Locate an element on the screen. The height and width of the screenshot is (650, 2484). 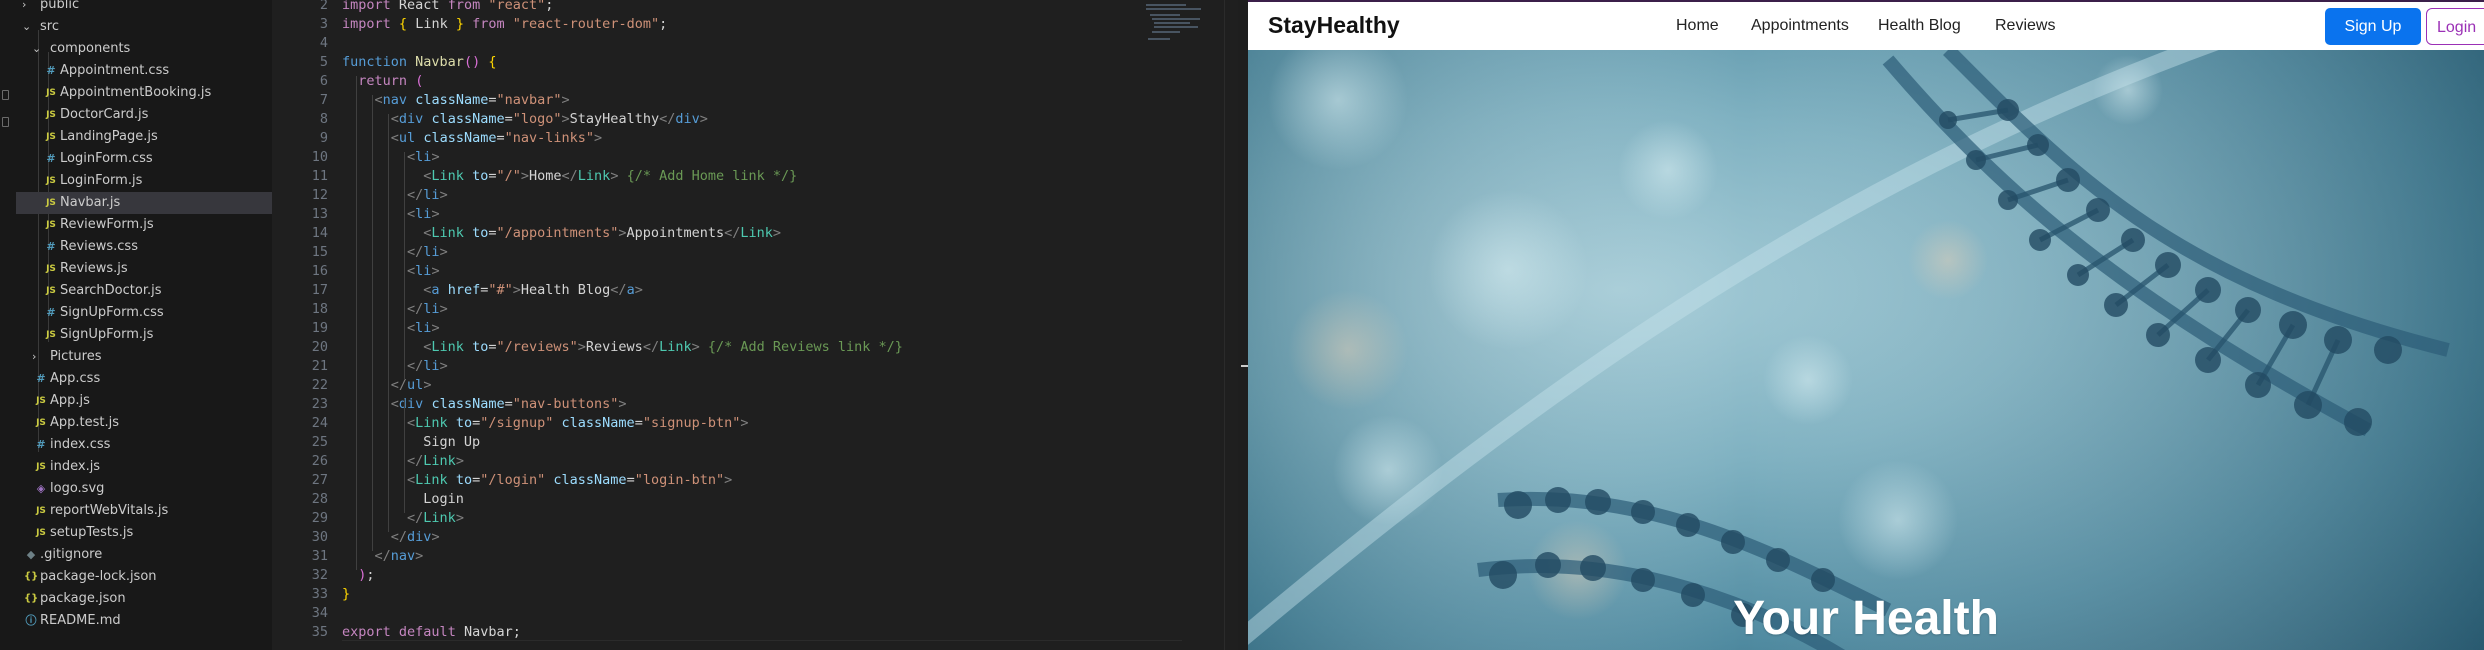
file-name: index.js is located at coordinates (75, 466).